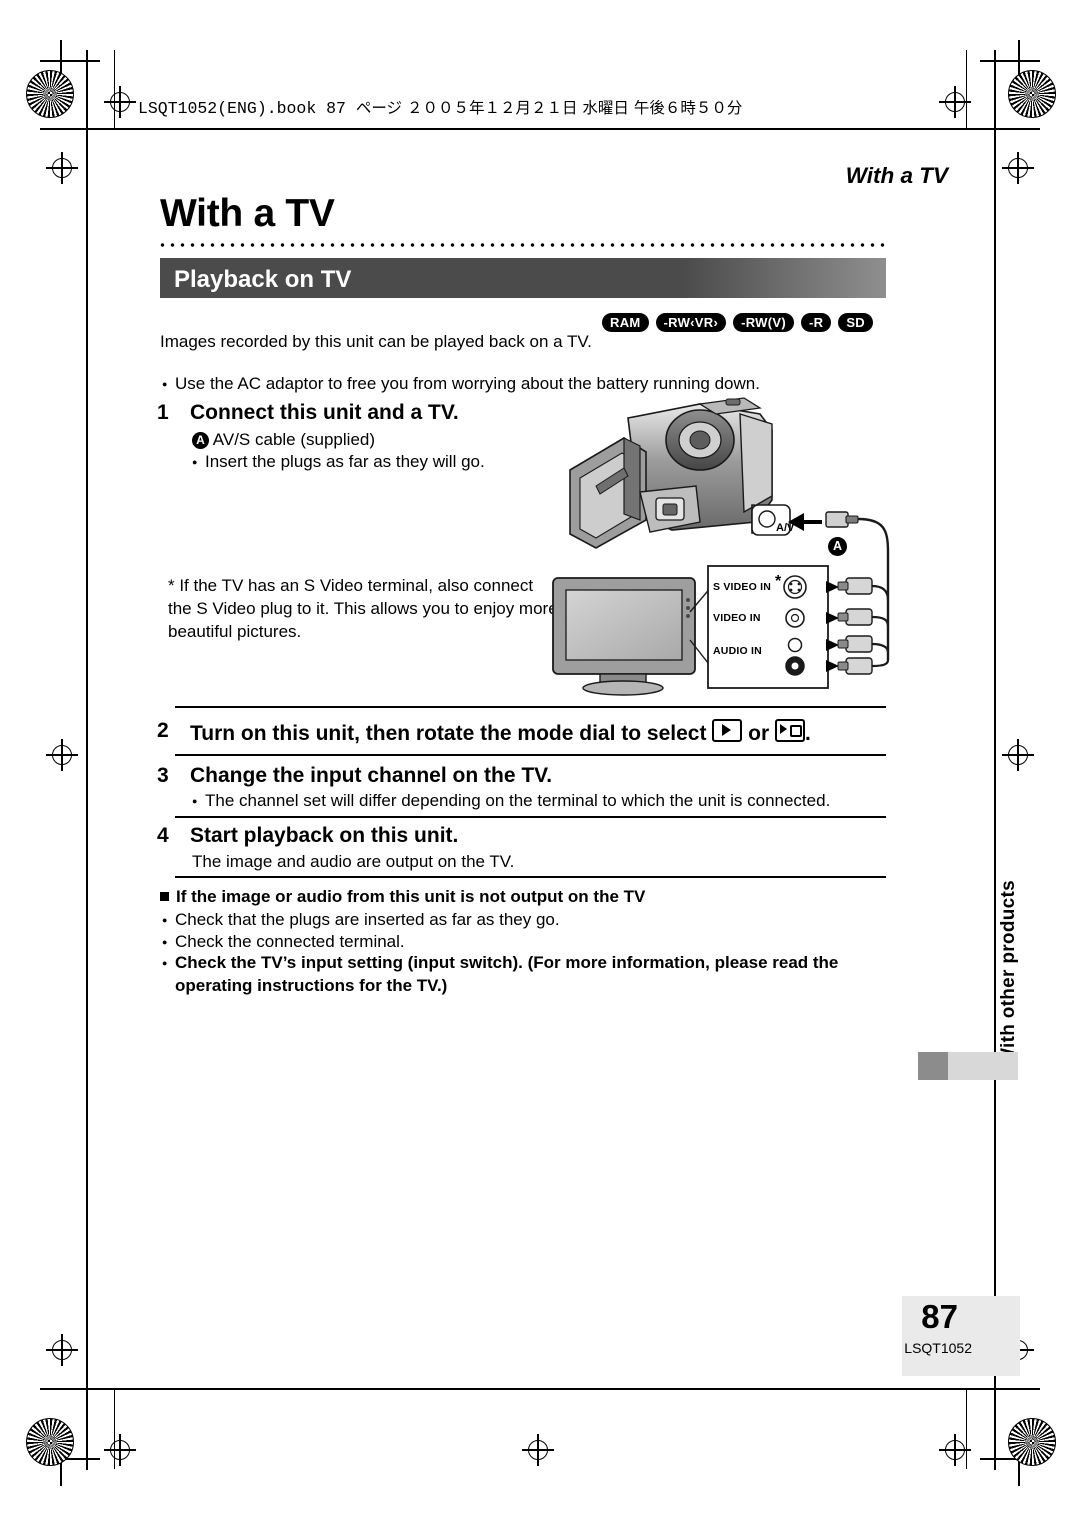  Describe the element at coordinates (808, 733) in the screenshot. I see `step2-title-suffix: .` at that location.